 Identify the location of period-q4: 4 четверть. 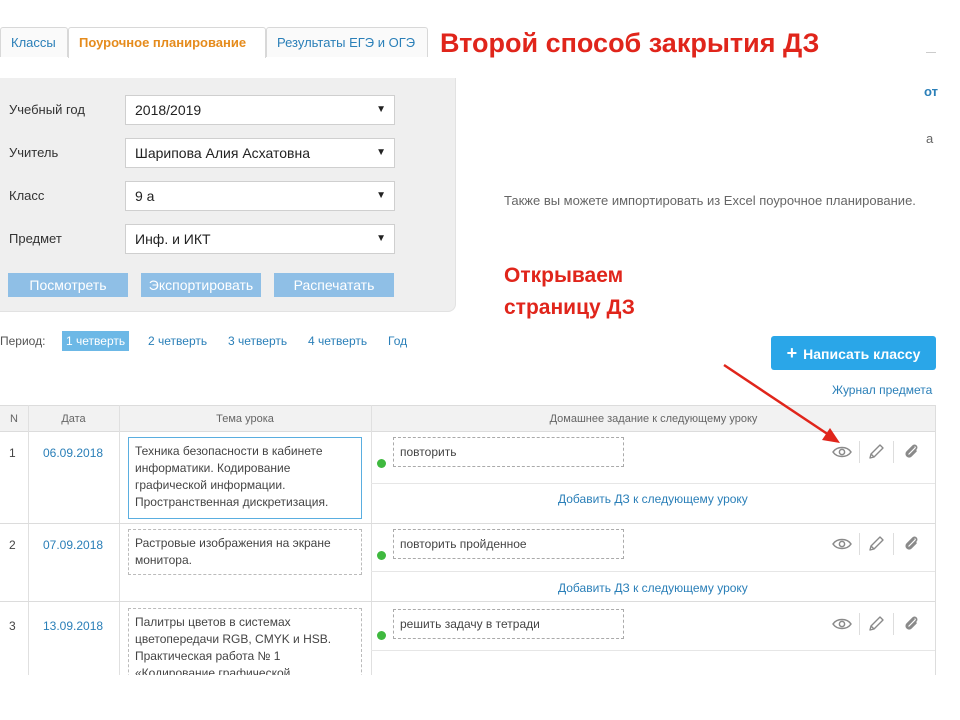
(337, 341).